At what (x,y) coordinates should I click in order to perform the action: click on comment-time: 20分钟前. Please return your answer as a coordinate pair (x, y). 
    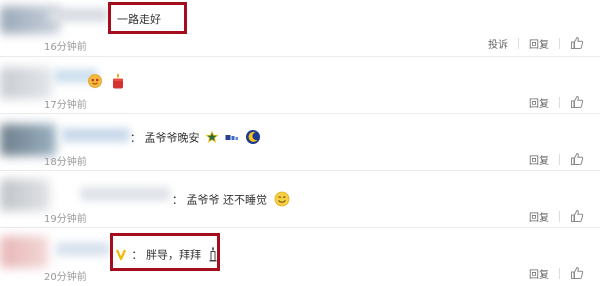
    Looking at the image, I should click on (65, 277).